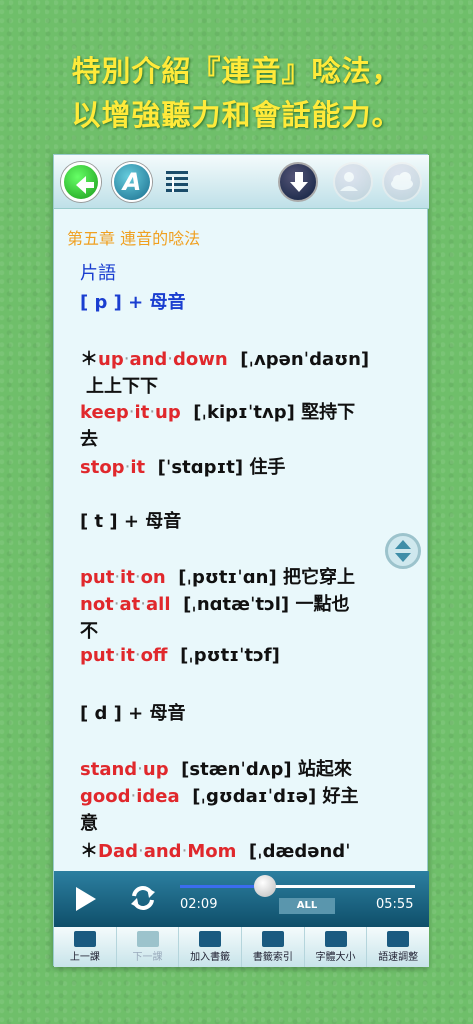 The height and width of the screenshot is (1024, 473). I want to click on bottom-toolbar: 上一課 下一課 加入書籤 書籤索引 字體大小 語速調整, so click(241, 947).